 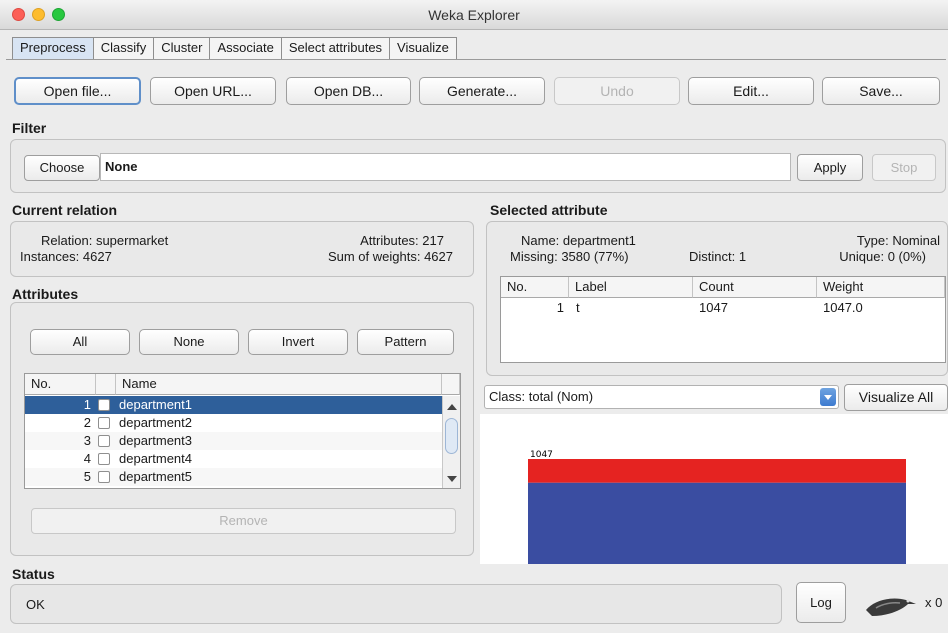 I want to click on chevron-down-icon, so click(x=828, y=397).